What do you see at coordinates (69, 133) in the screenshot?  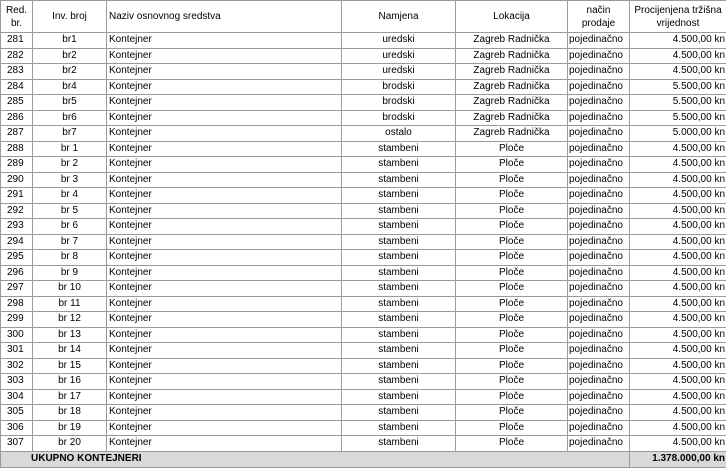 I see `cell-inv-broj: br7` at bounding box center [69, 133].